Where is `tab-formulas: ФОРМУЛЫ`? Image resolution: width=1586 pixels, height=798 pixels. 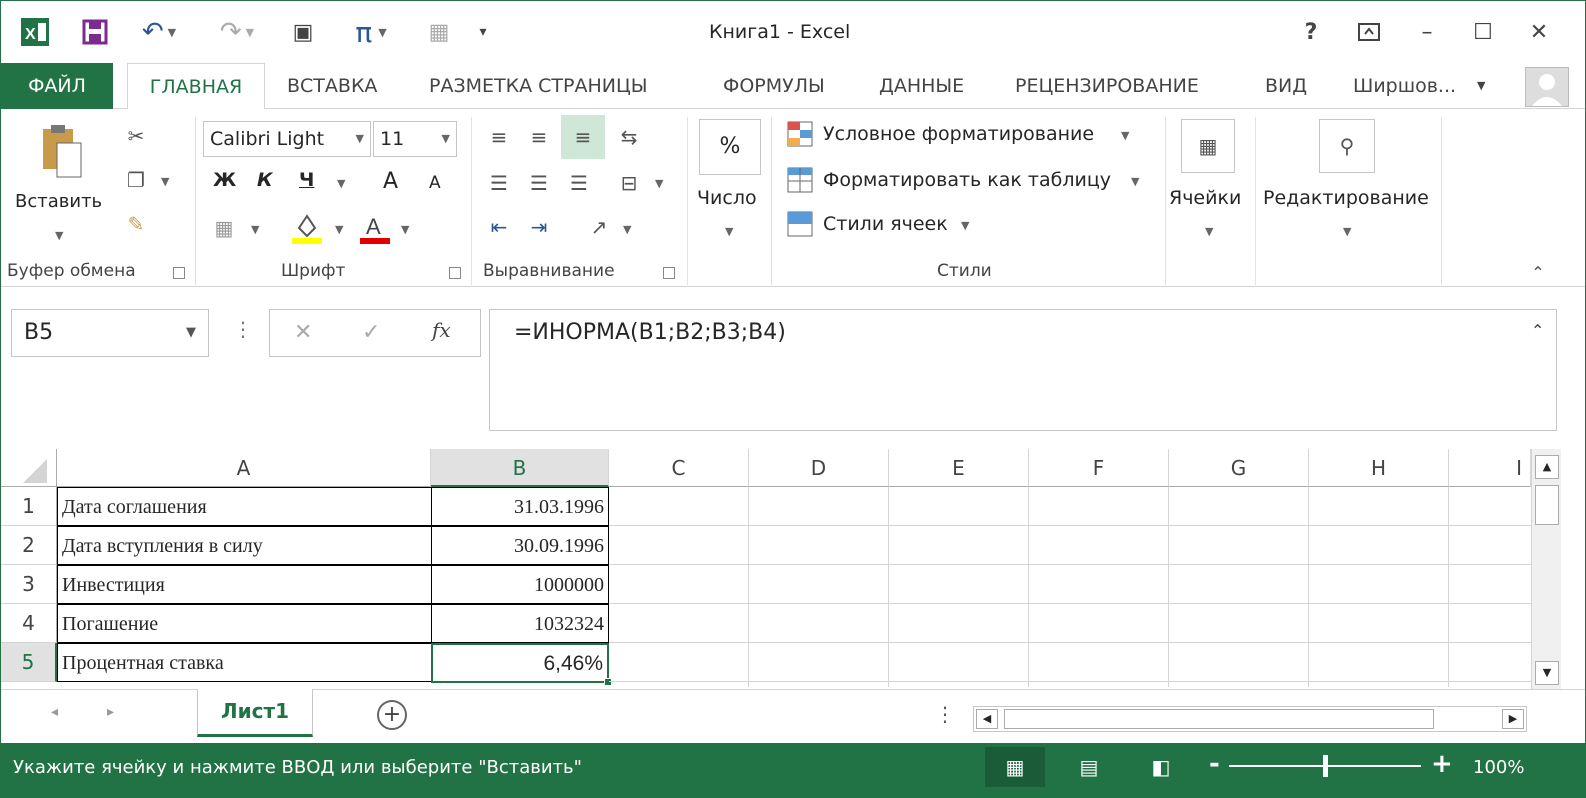
tab-formulas: ФОРМУЛЫ is located at coordinates (774, 86).